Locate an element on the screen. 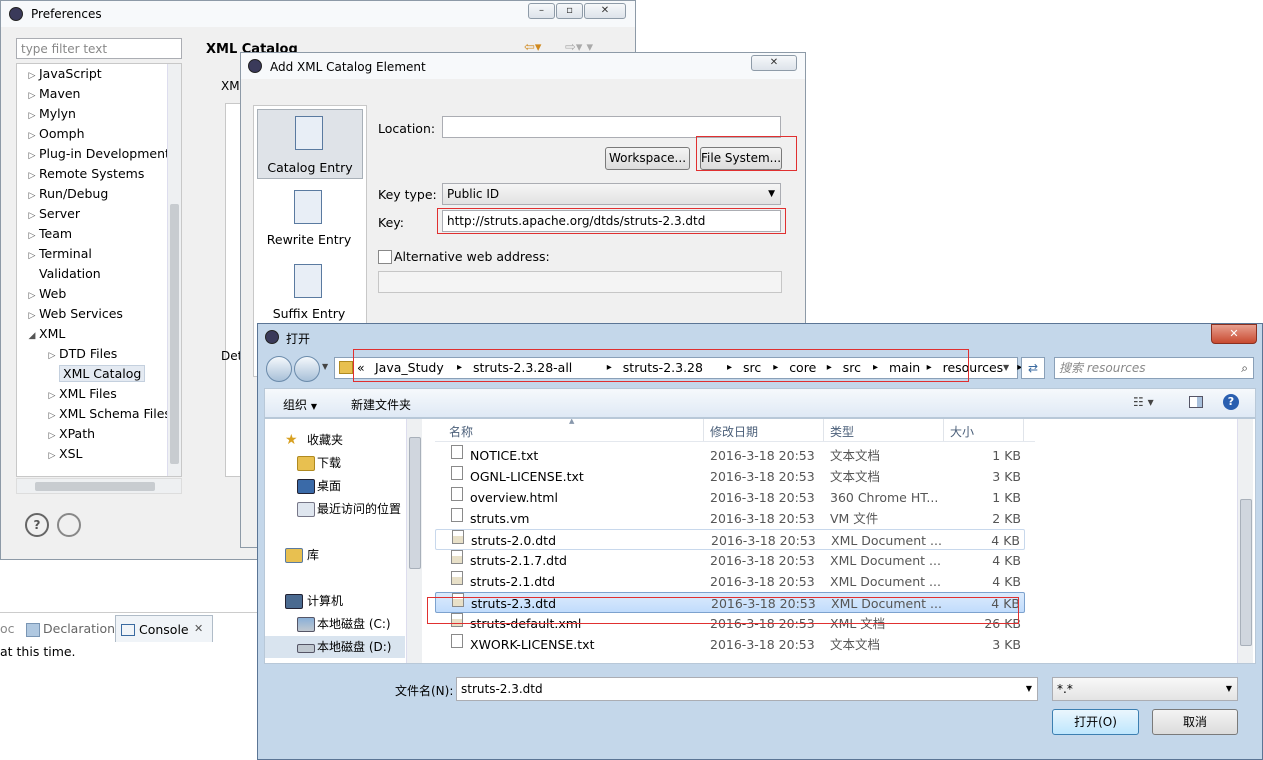  file-row: NOTICE.txt 2016-3-18 20:53 文本文档 1 KB is located at coordinates (730, 455).